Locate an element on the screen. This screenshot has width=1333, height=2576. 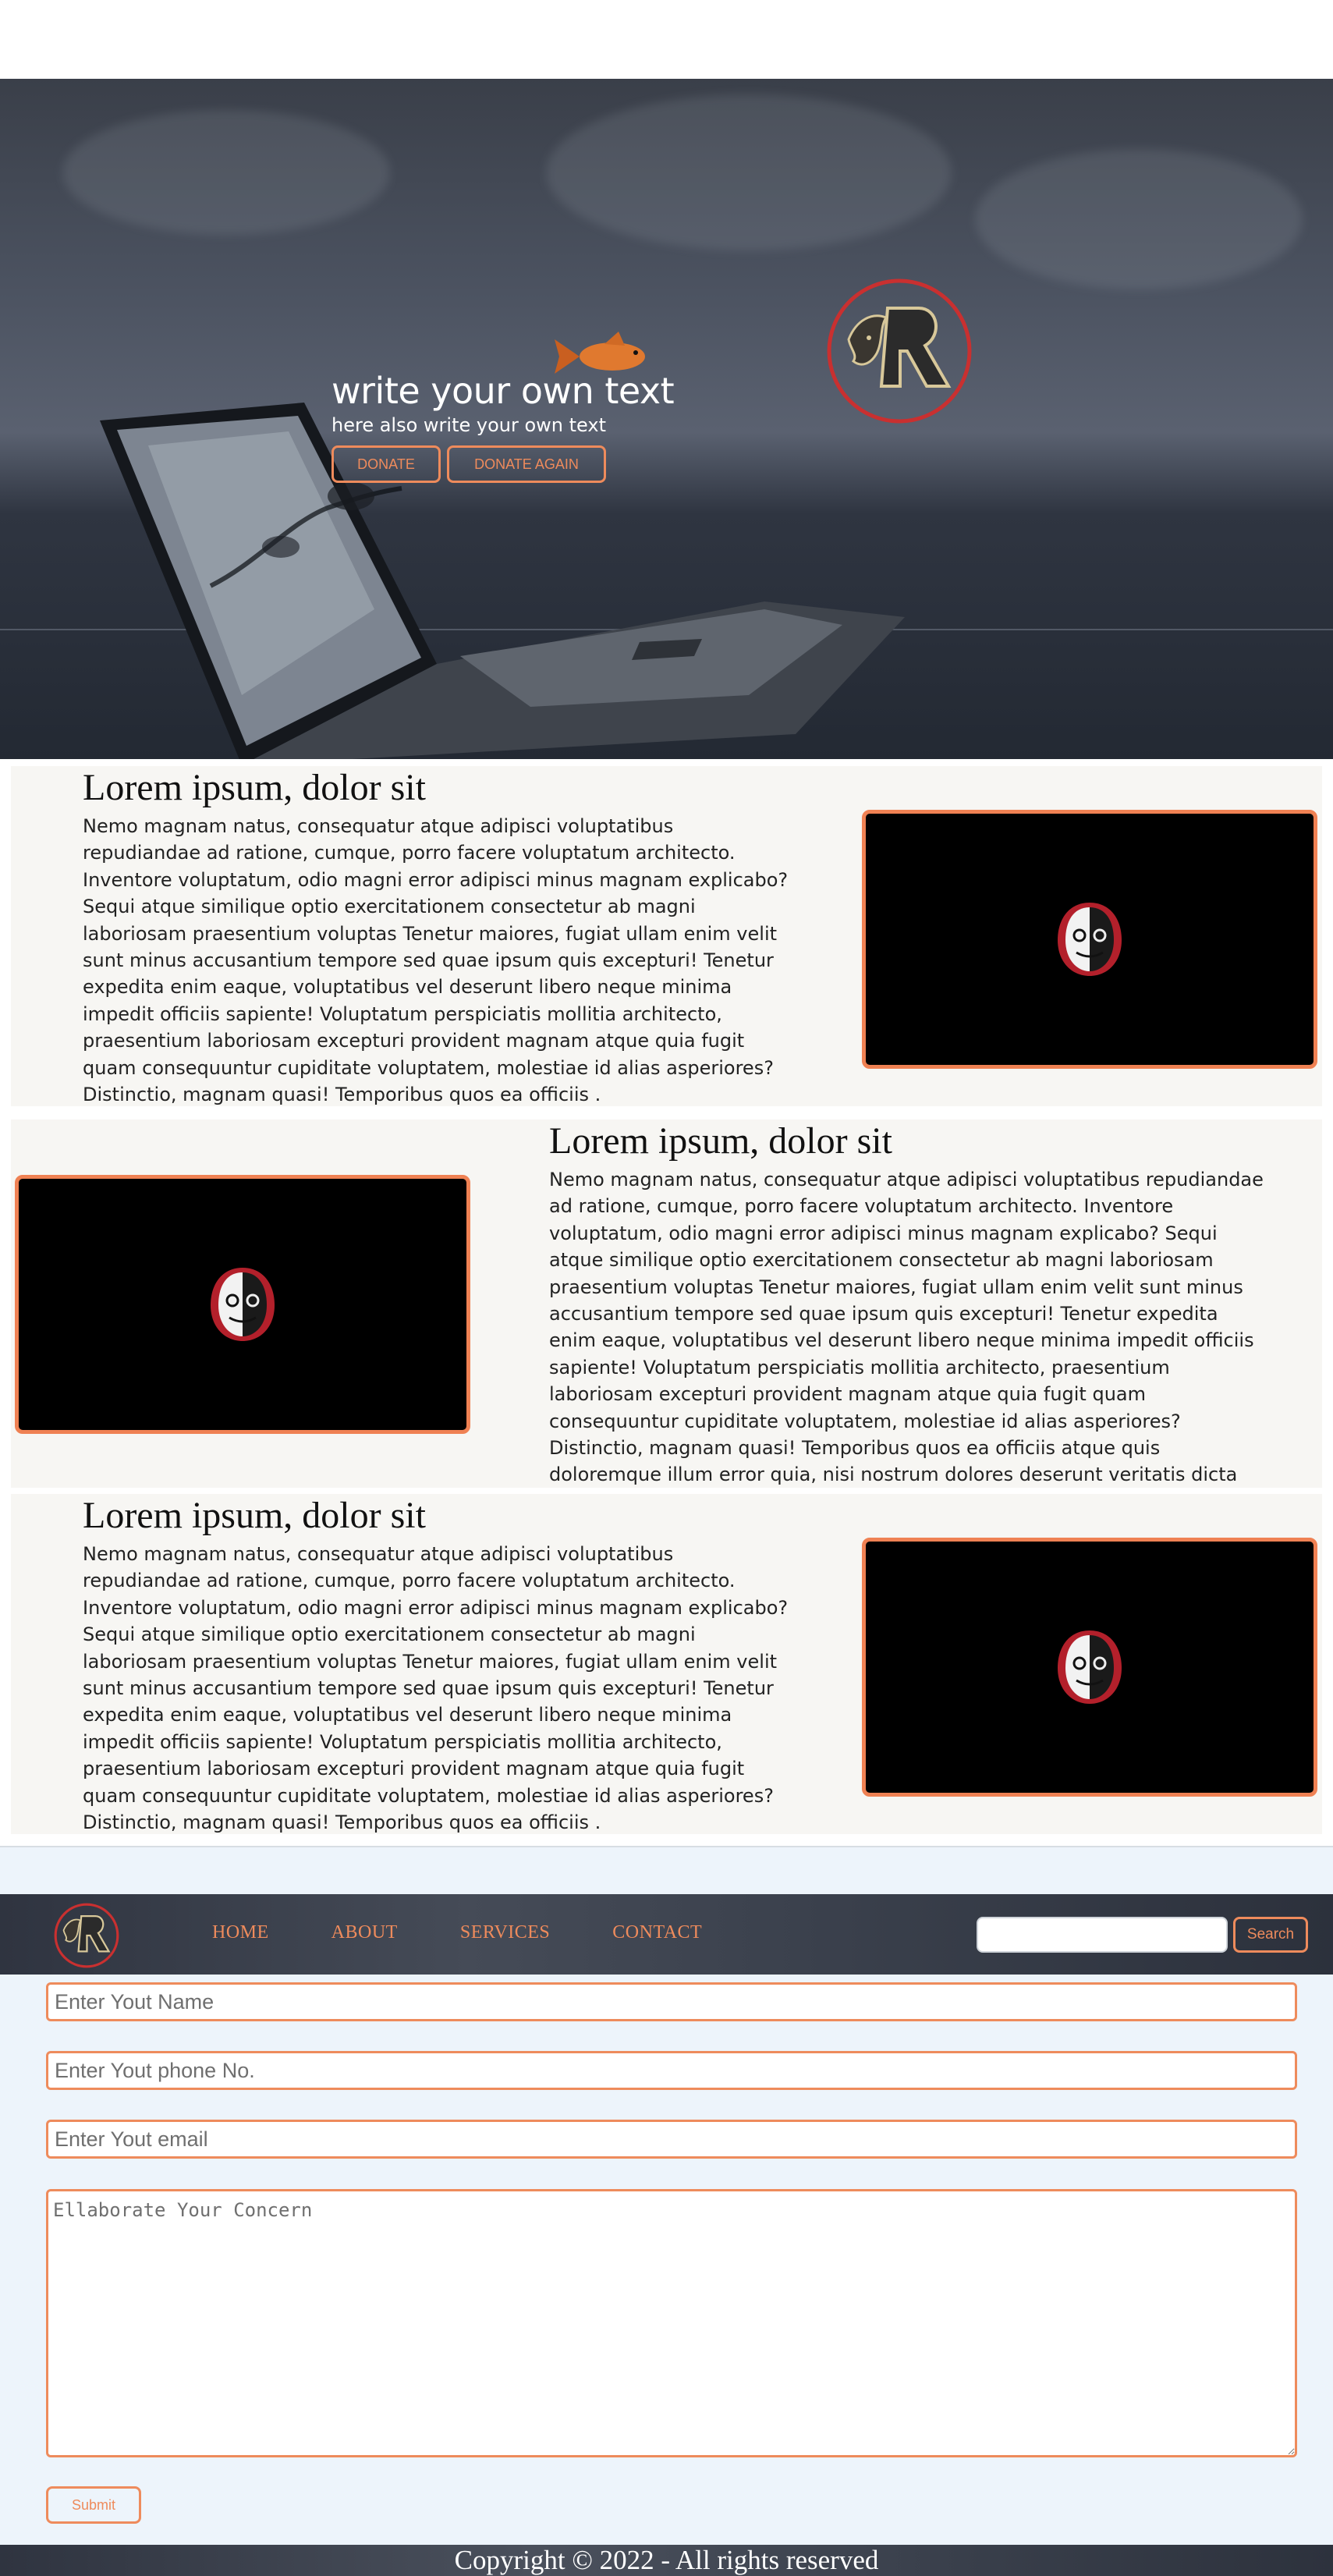
nav-link-about: ABOUT is located at coordinates (364, 1932).